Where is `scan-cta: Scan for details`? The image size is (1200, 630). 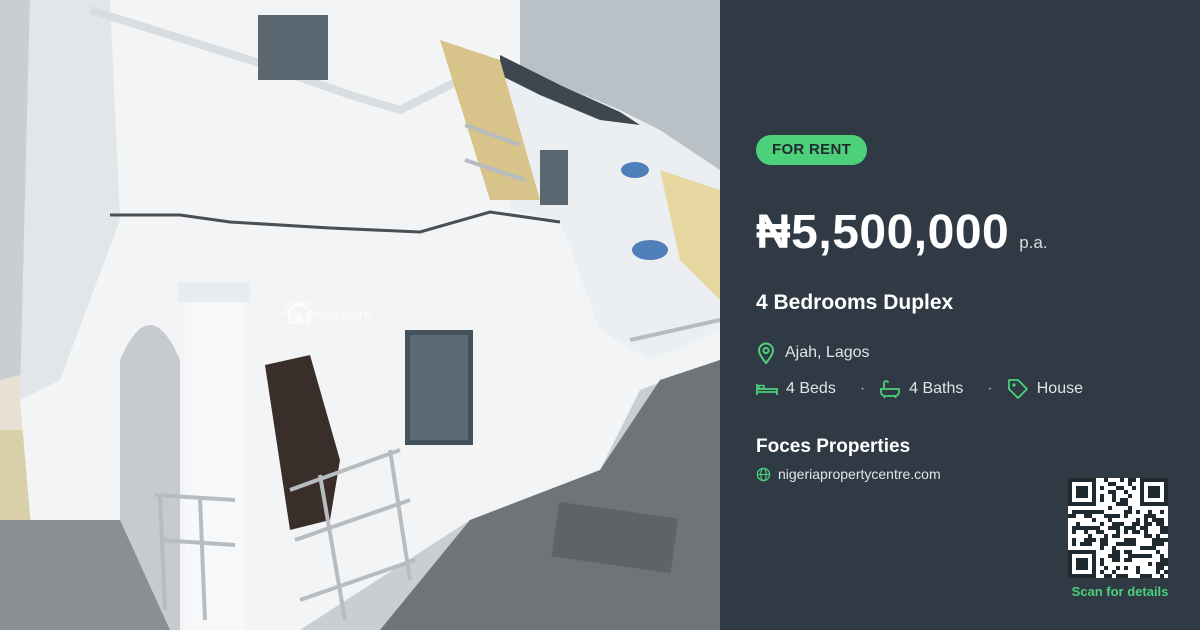 scan-cta: Scan for details is located at coordinates (1120, 591).